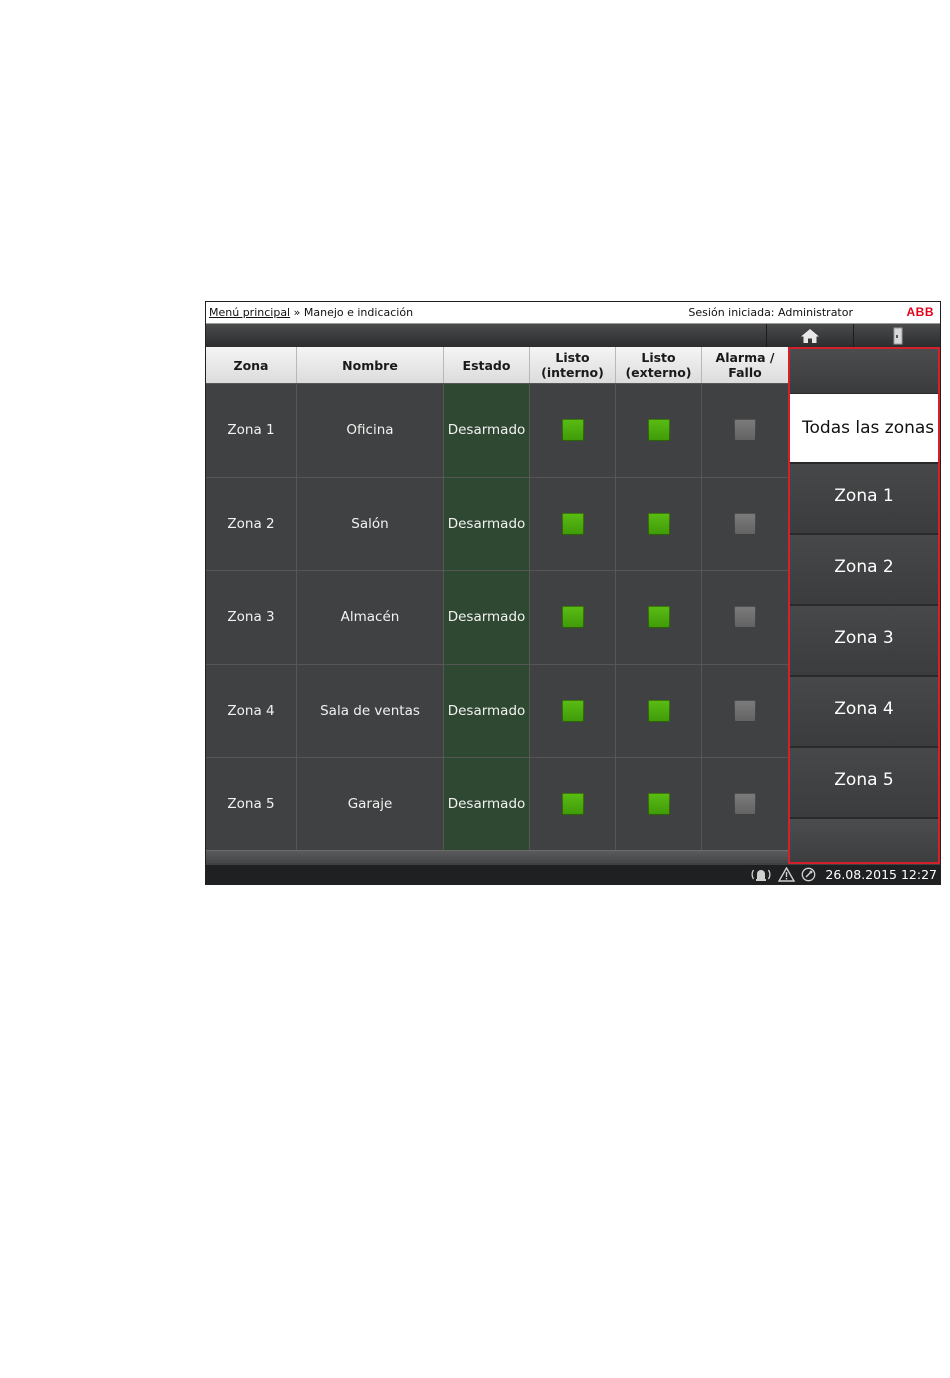  I want to click on table-row: Zona 2 Salón Desarmado, so click(497, 523).